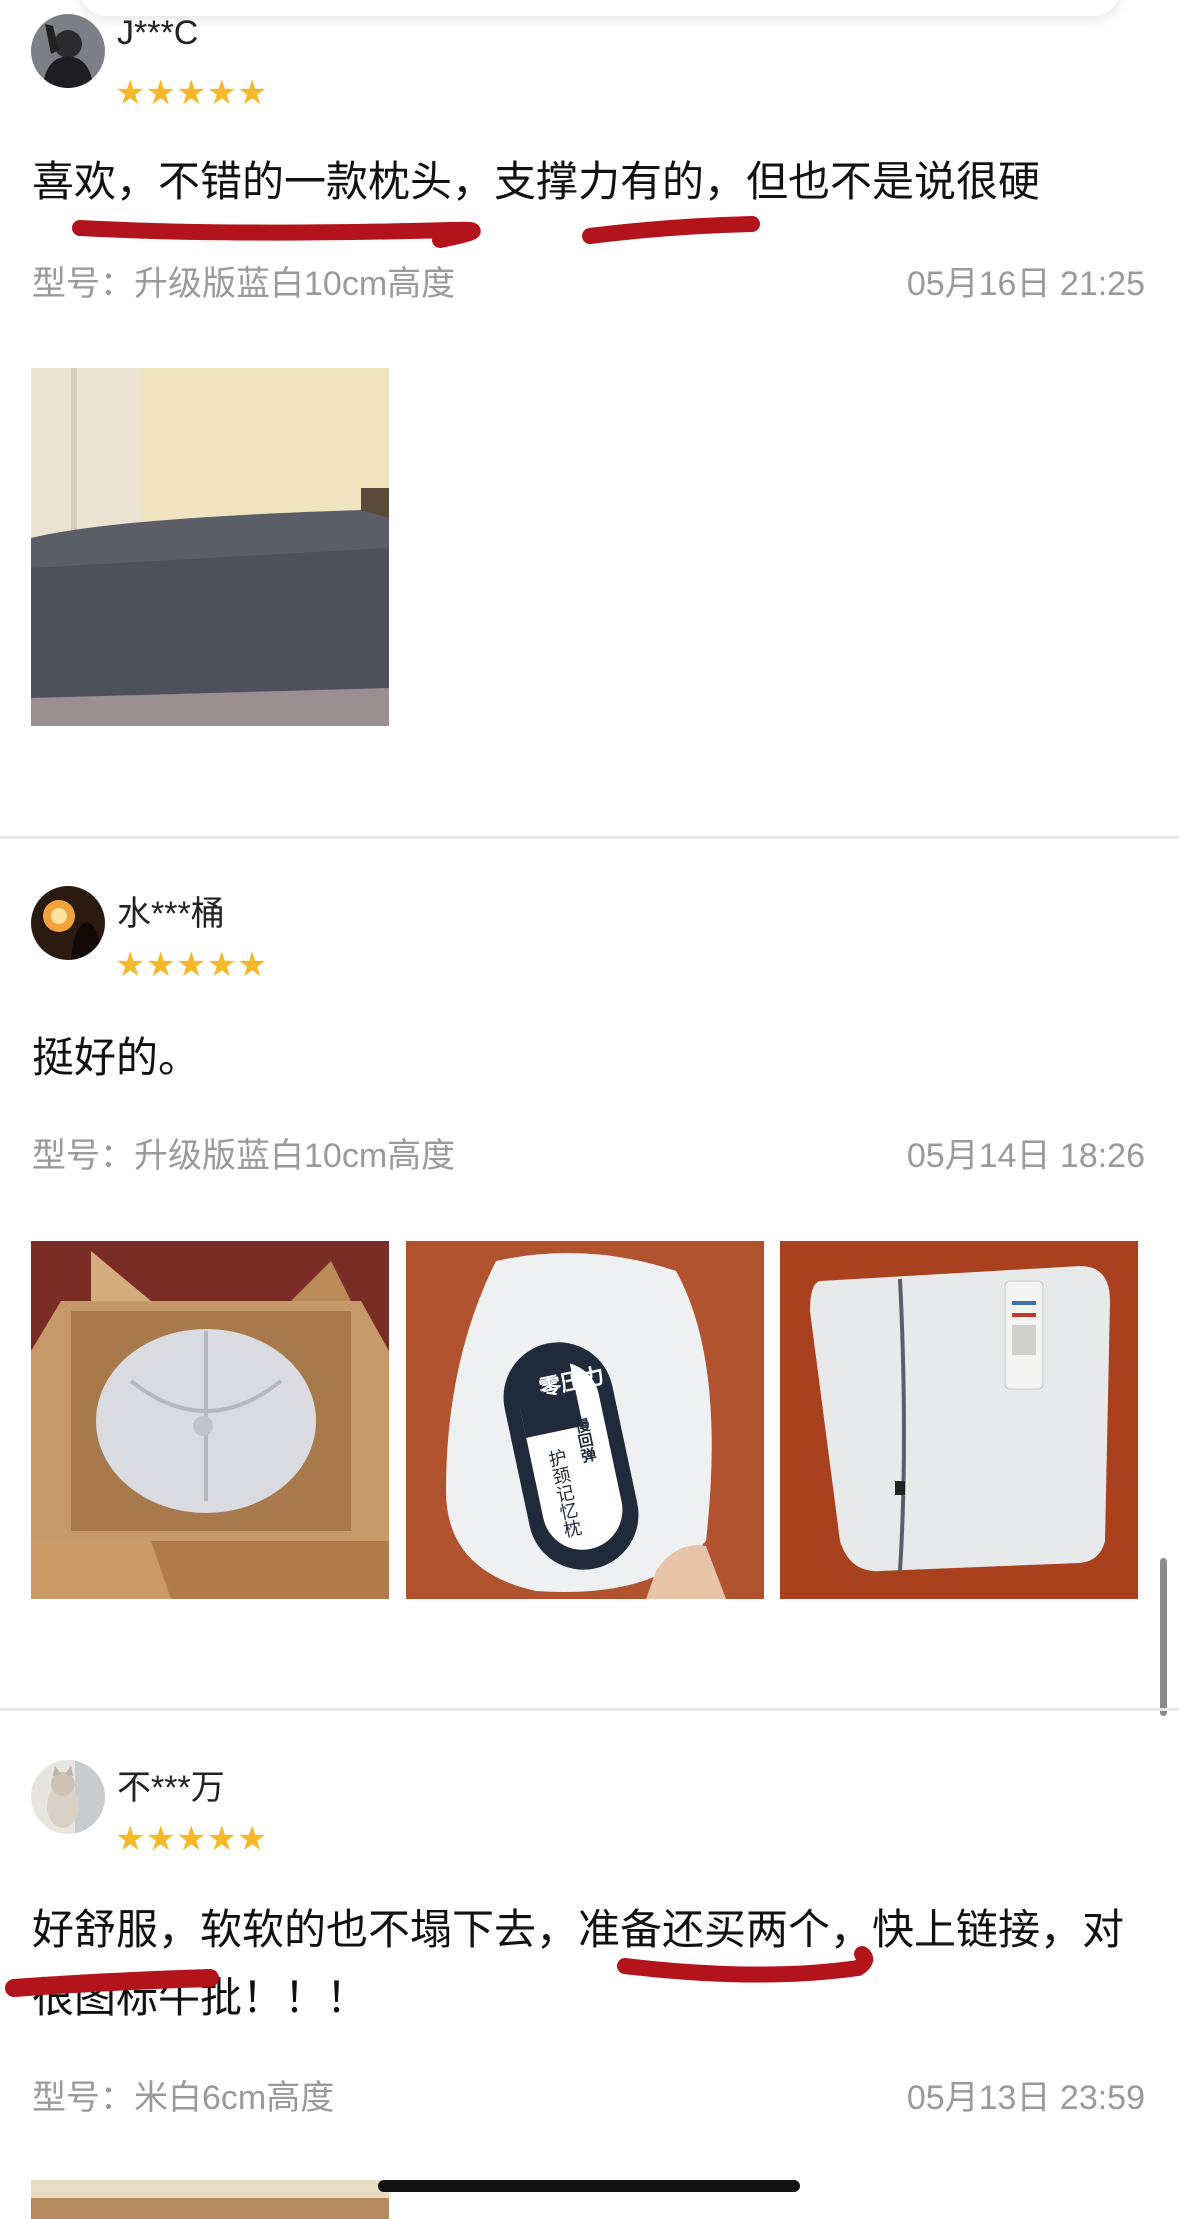 Image resolution: width=1179 pixels, height=2219 pixels. What do you see at coordinates (585, 1420) in the screenshot?
I see `review-photo: 零压力 慢回弹 护颈记忆枕` at bounding box center [585, 1420].